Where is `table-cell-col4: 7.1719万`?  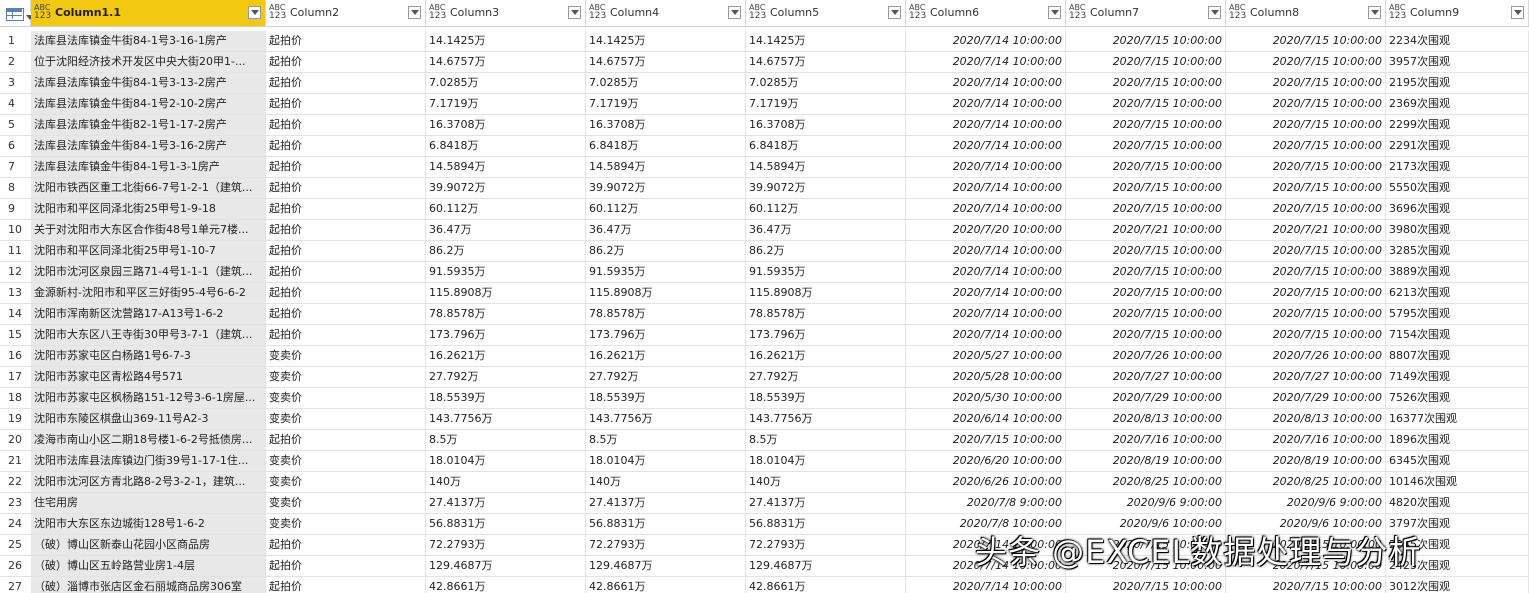 table-cell-col4: 7.1719万 is located at coordinates (666, 104).